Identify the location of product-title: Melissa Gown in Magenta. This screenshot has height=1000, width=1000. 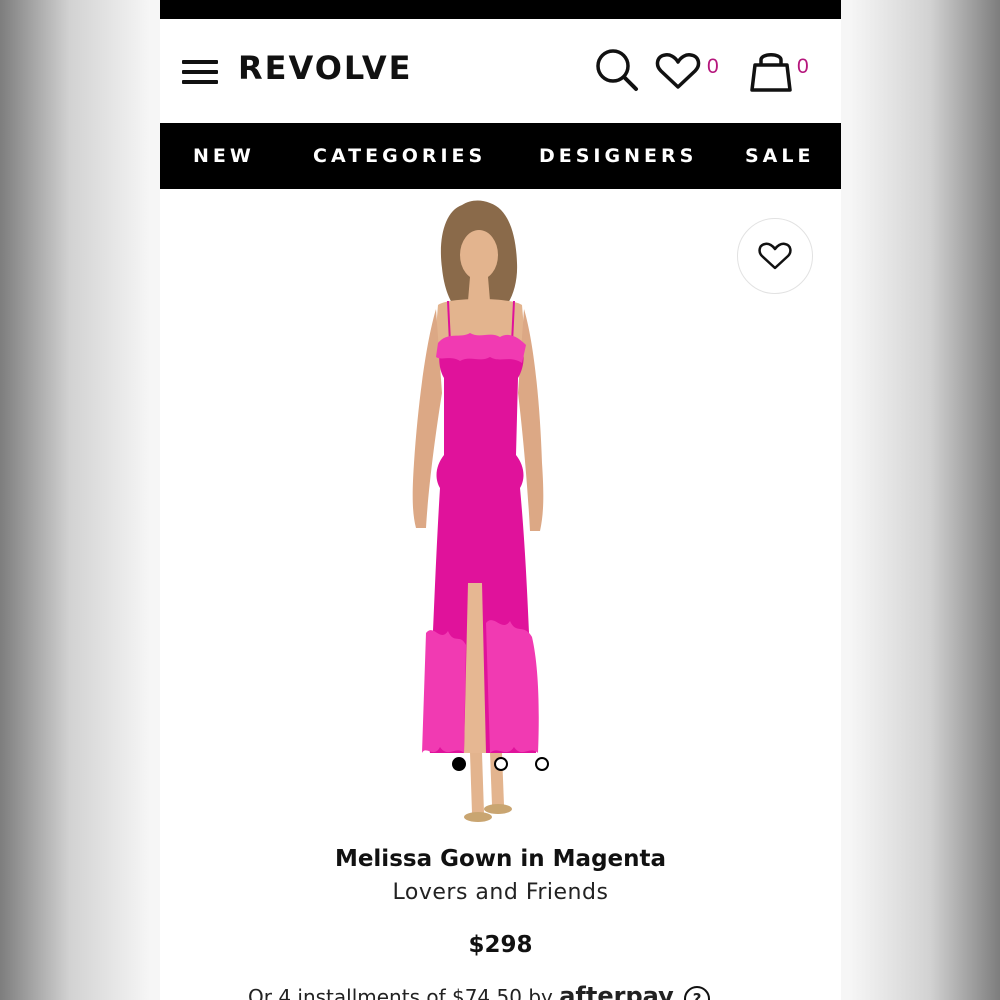
(500, 859).